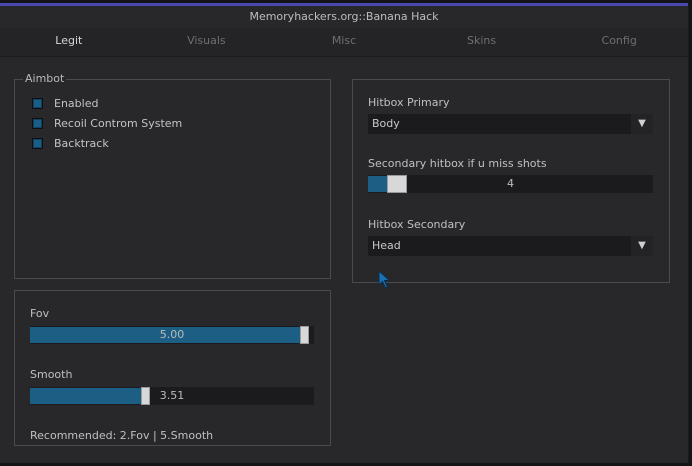  I want to click on smooth-slider: 3.51, so click(172, 396).